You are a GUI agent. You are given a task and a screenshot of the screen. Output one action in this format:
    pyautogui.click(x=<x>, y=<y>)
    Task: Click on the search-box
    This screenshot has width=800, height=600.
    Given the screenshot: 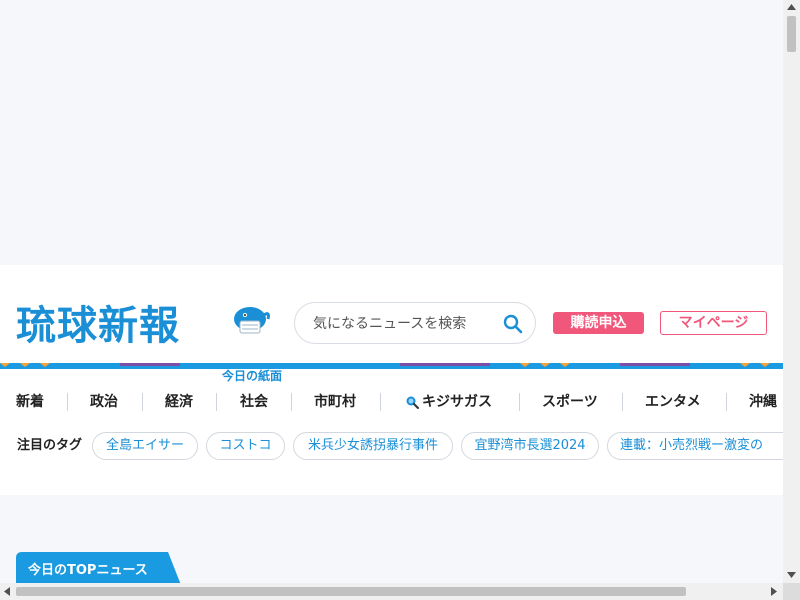 What is the action you would take?
    pyautogui.click(x=415, y=323)
    